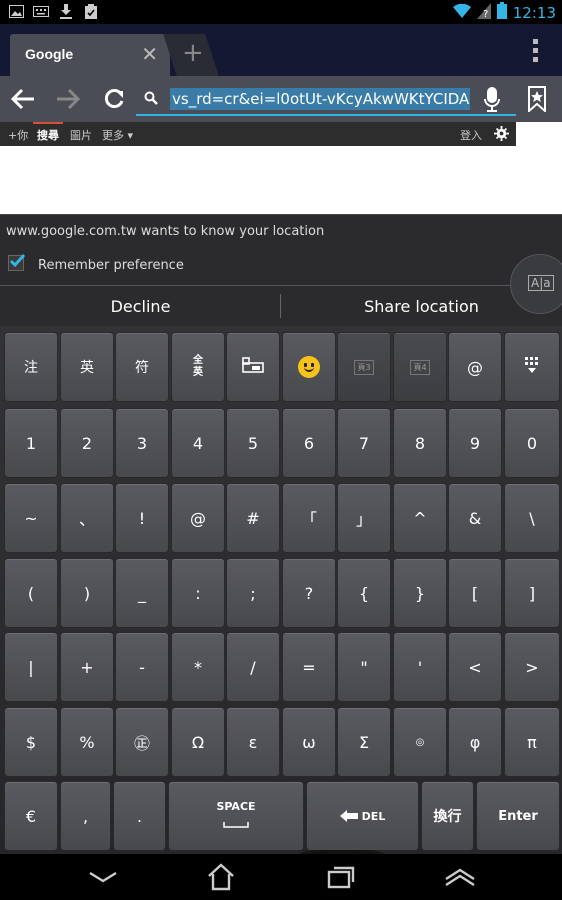 The width and height of the screenshot is (562, 900). I want to click on key-less-than: <, so click(475, 667).